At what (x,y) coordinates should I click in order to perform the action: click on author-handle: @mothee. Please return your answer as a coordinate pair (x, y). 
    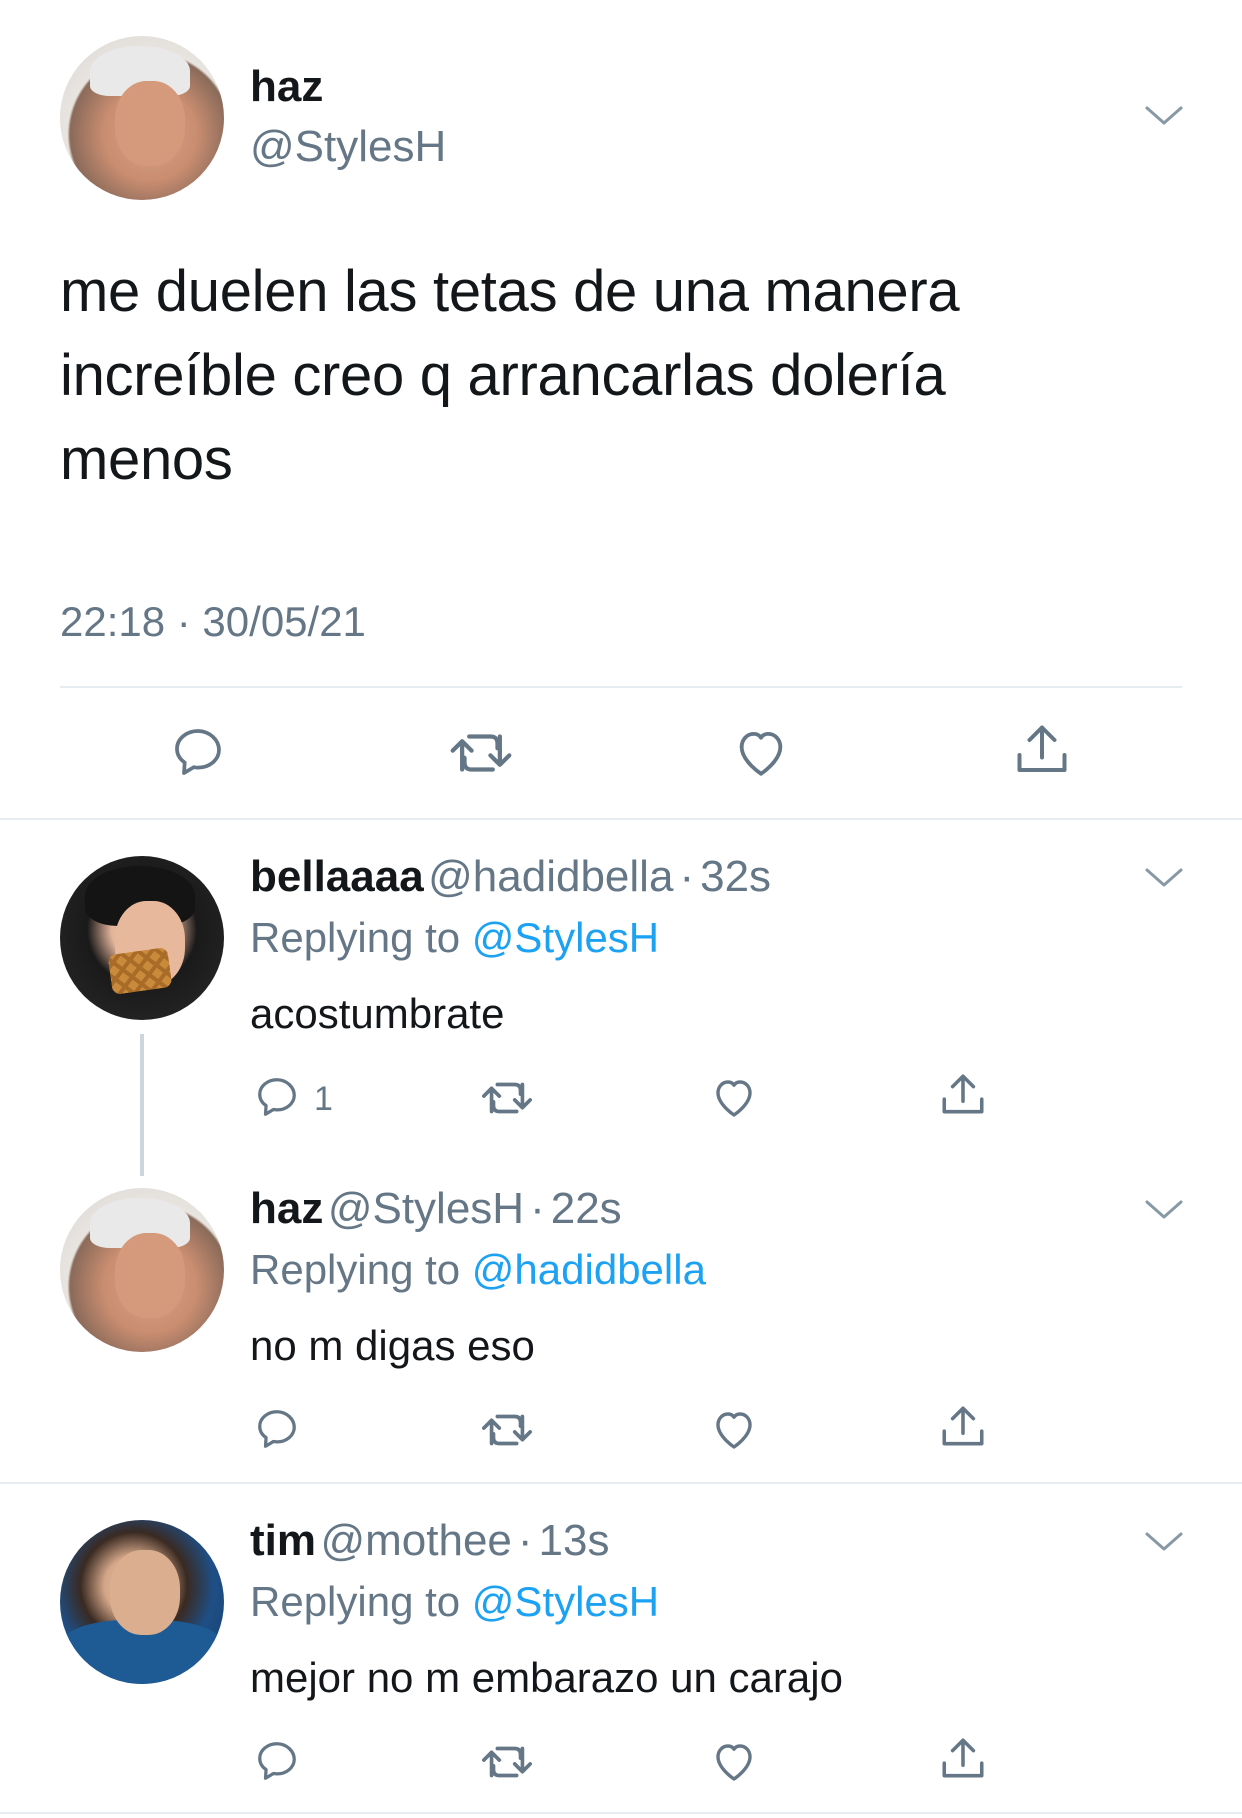
    Looking at the image, I should click on (415, 1540).